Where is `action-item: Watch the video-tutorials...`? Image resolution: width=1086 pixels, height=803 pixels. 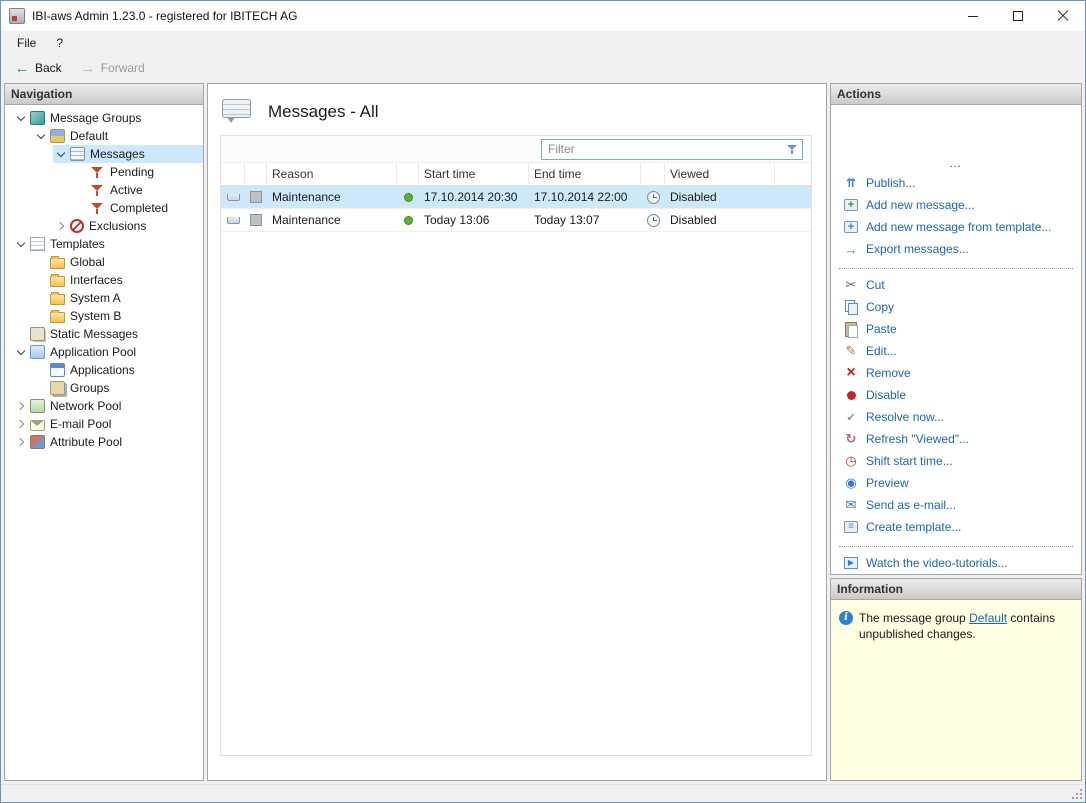
action-item: Watch the video-tutorials... is located at coordinates (956, 563).